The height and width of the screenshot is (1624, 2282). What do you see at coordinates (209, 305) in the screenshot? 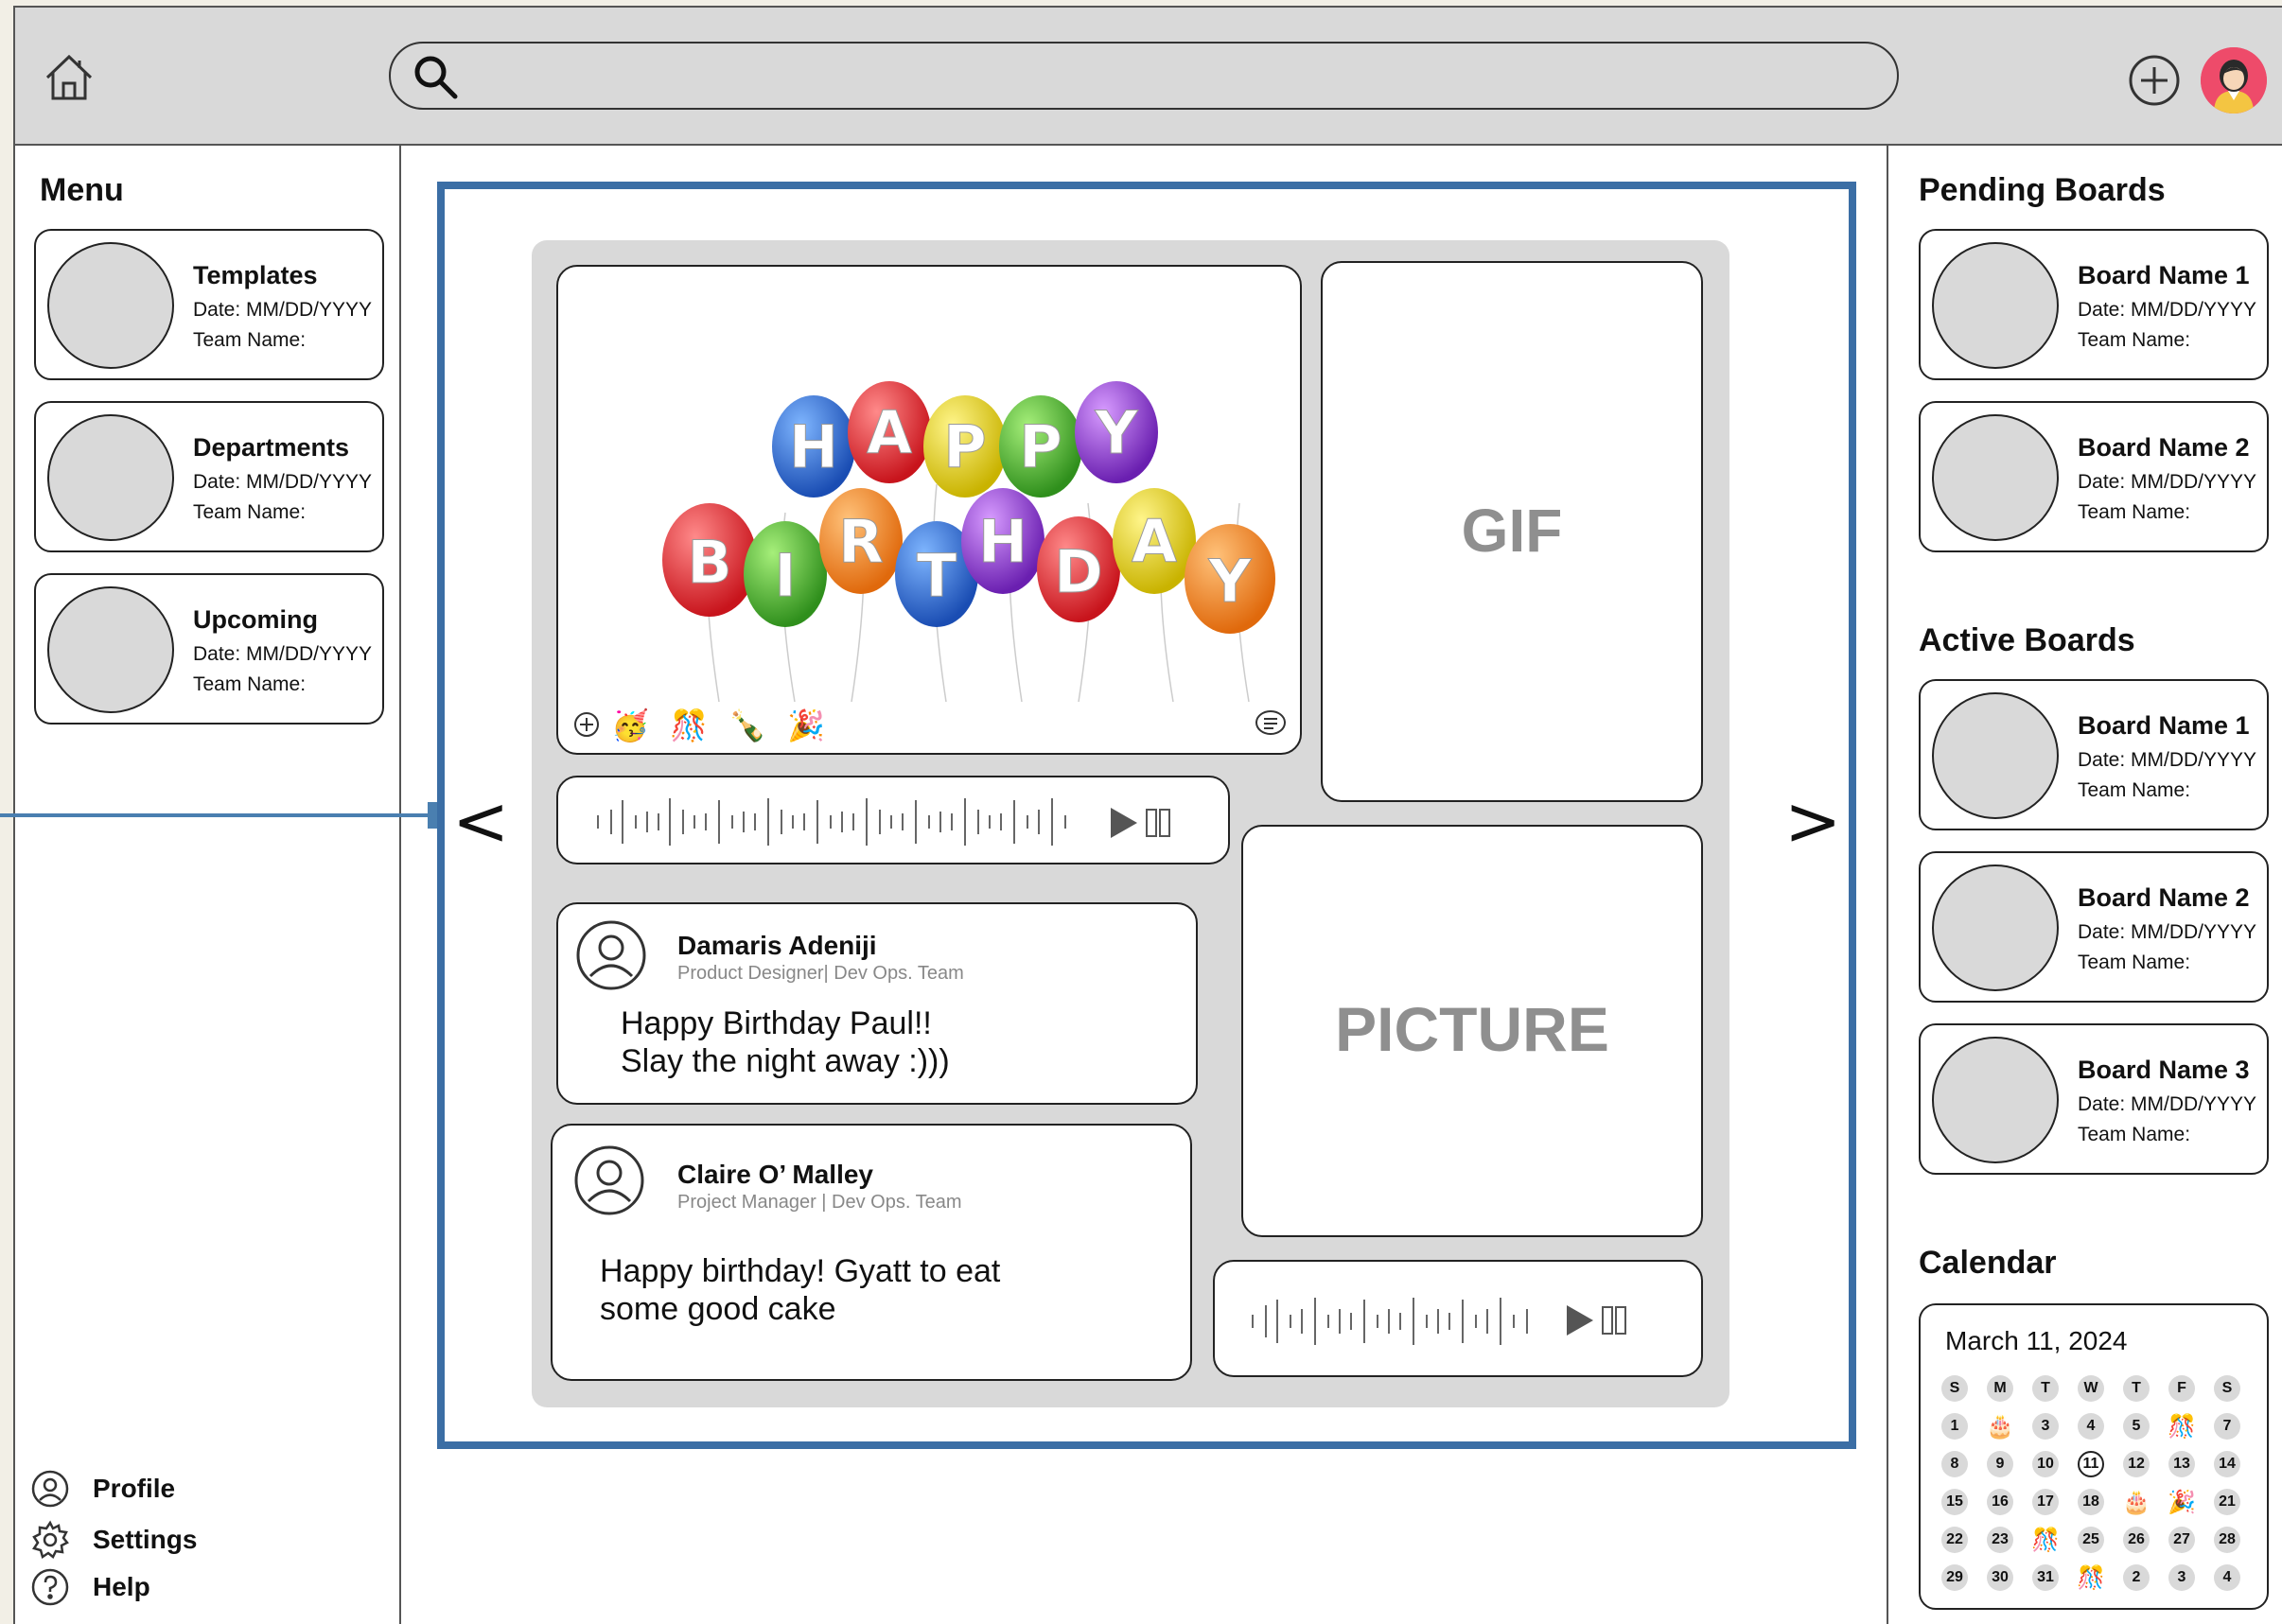
I see `menu-card-templates: Templates Date: MM/DD/YYYY Team Name:` at bounding box center [209, 305].